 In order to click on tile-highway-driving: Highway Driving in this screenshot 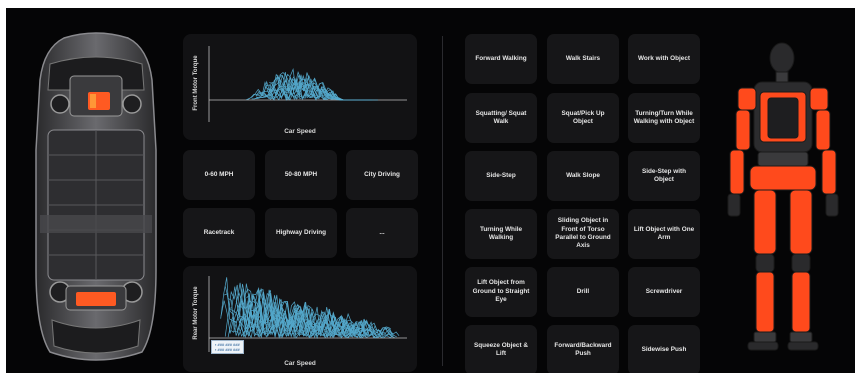, I will do `click(301, 233)`.